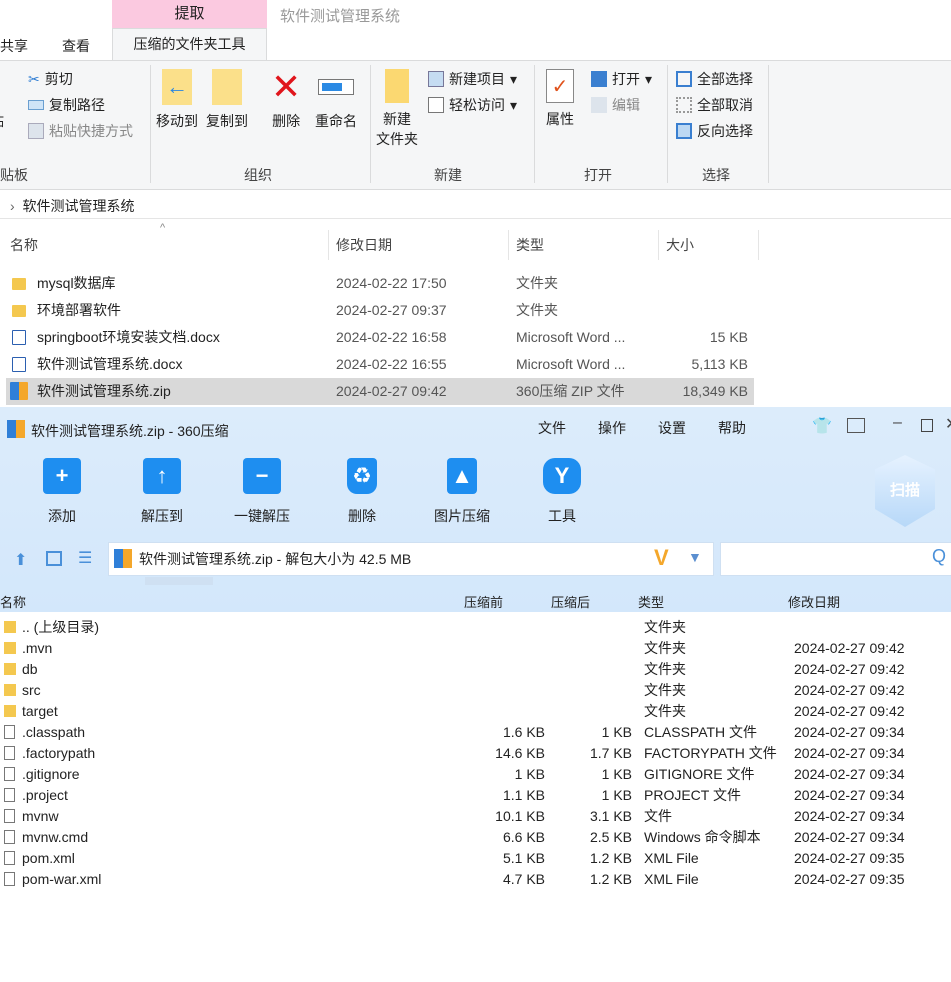  Describe the element at coordinates (475, 669) in the screenshot. I see `zip-row: db 文件夹 2024-02-27 09:42` at that location.